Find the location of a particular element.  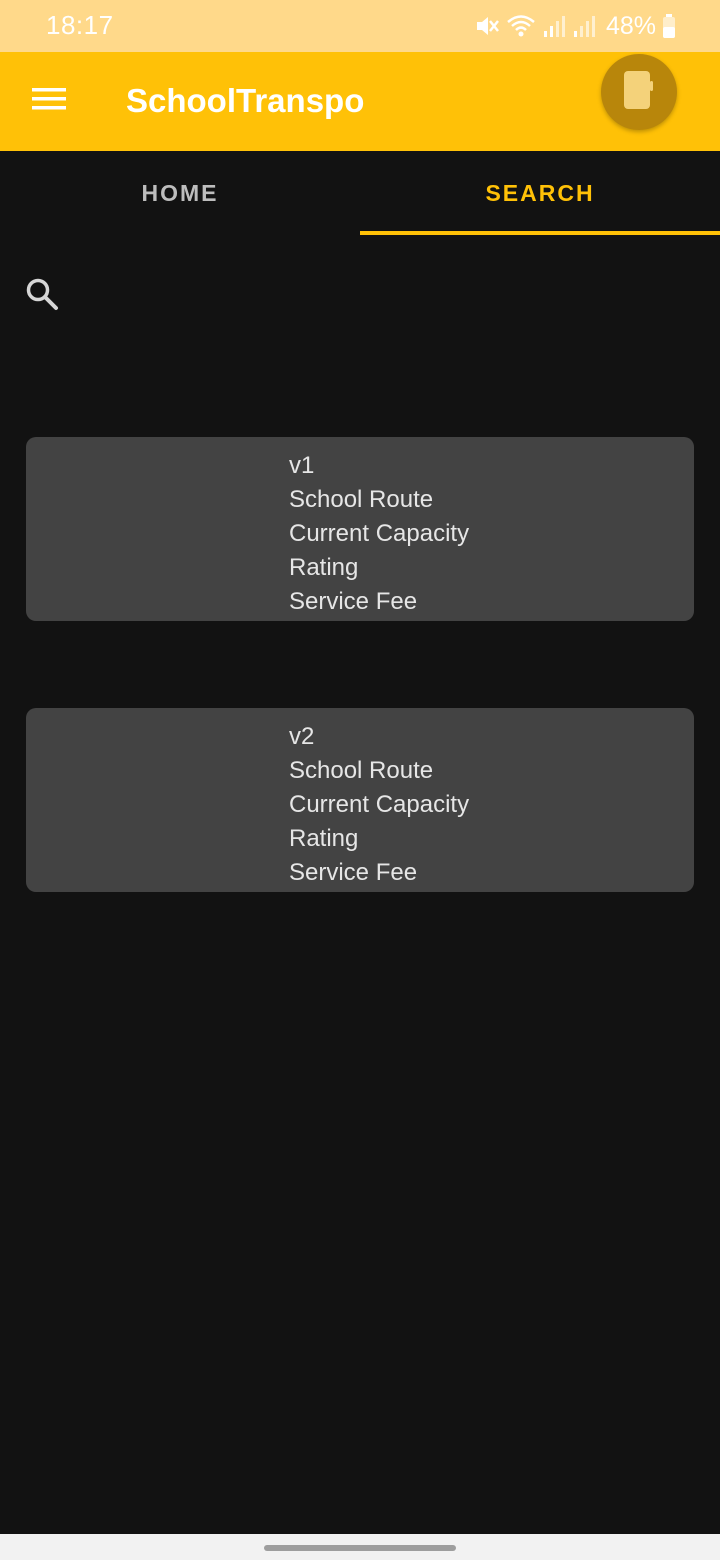

status-icons: 48% is located at coordinates (575, 26).